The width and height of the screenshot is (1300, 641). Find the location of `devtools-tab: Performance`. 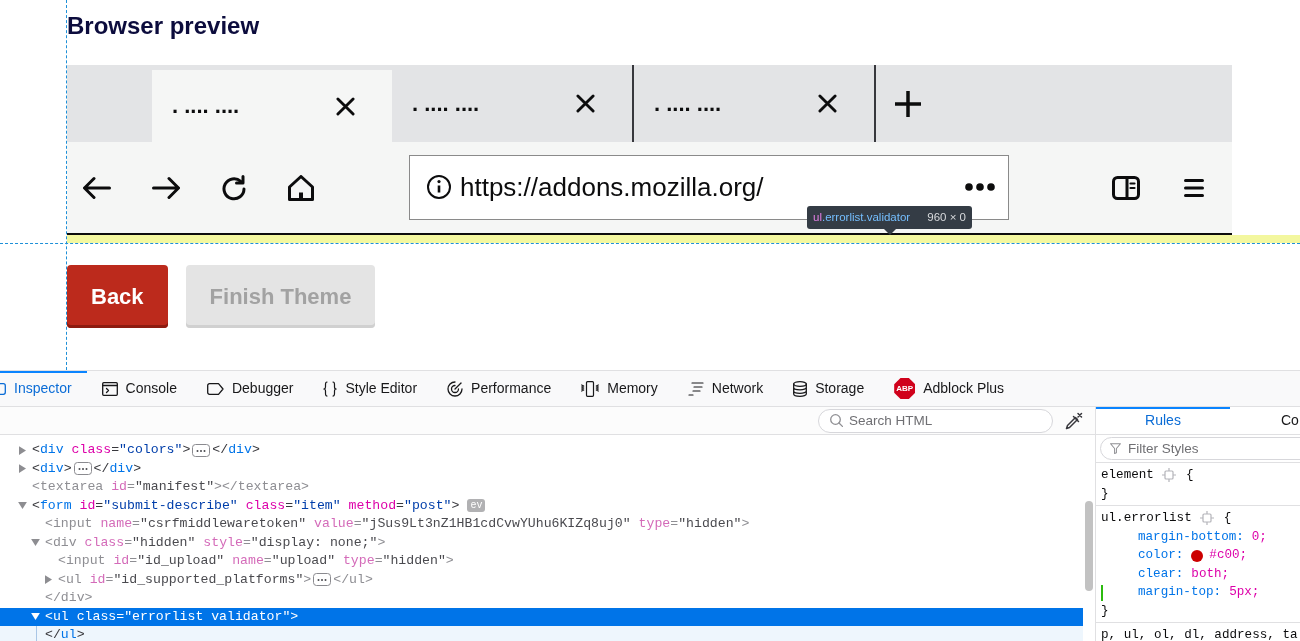

devtools-tab: Performance is located at coordinates (499, 388).